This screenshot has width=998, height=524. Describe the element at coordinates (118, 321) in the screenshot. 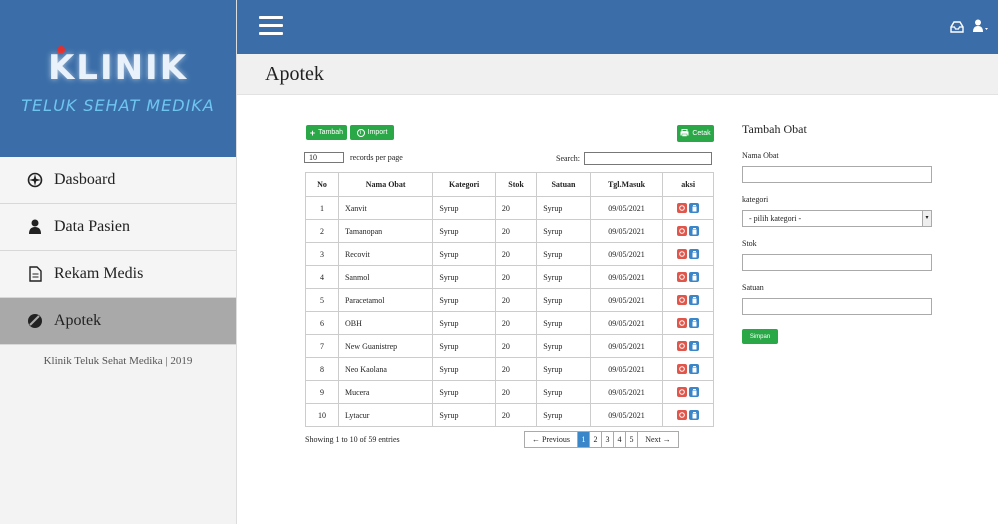

I see `sidebar-item-apotek: Apotek` at that location.